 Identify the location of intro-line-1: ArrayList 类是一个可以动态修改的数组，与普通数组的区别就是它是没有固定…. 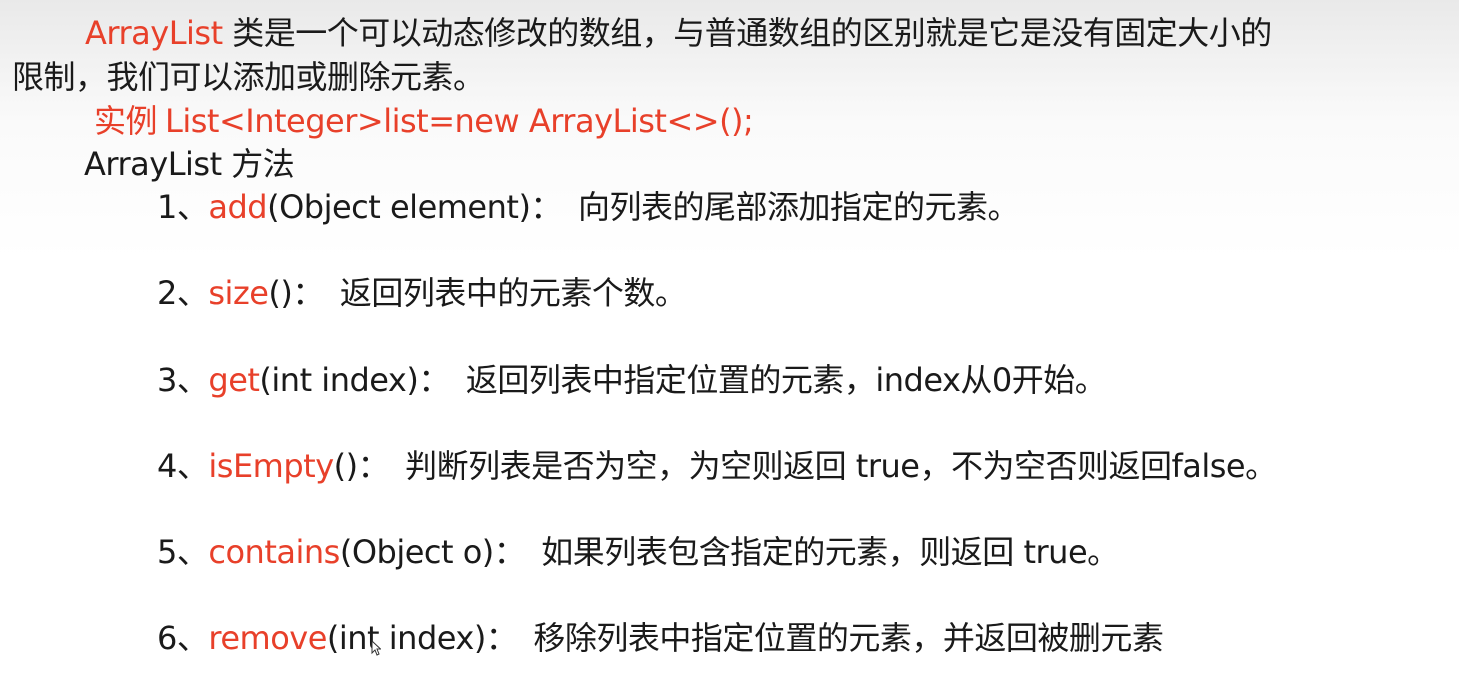
(678, 33).